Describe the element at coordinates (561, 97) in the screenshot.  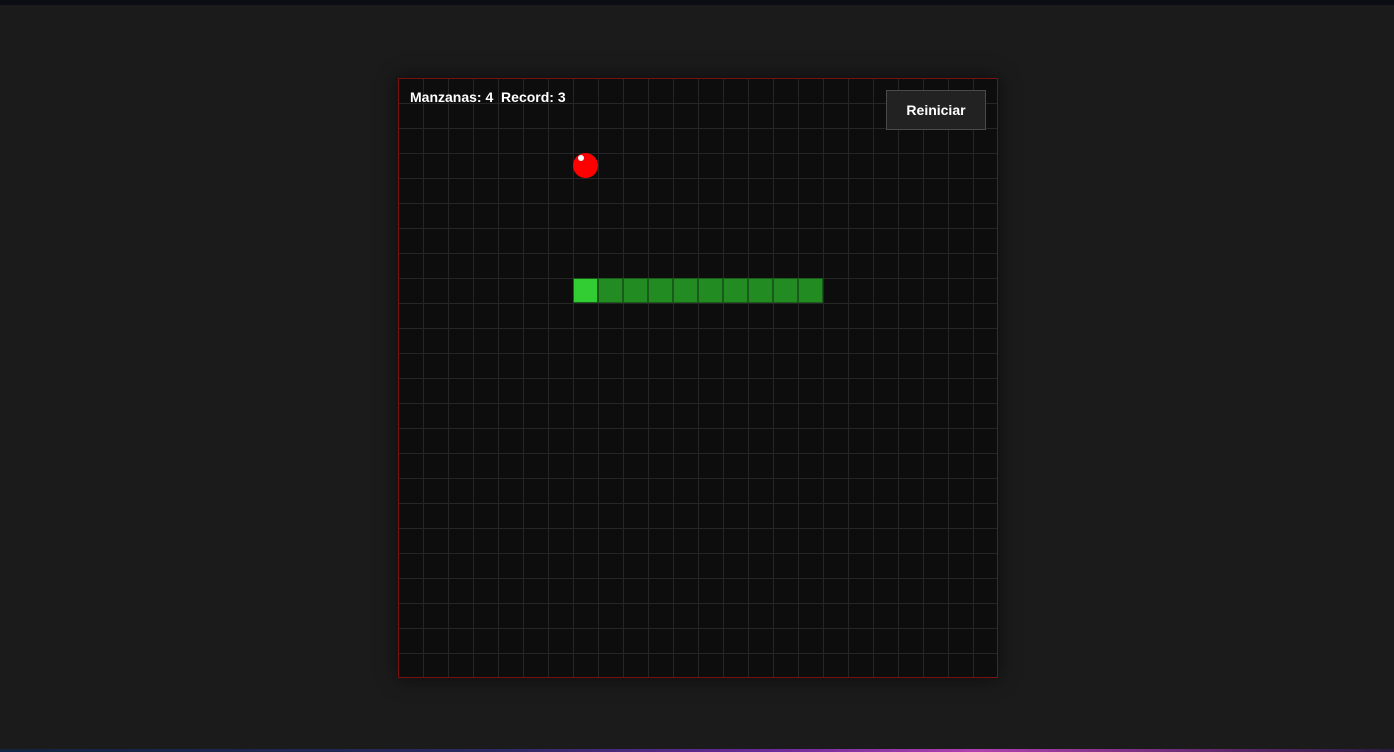
I see `record-value: 3` at that location.